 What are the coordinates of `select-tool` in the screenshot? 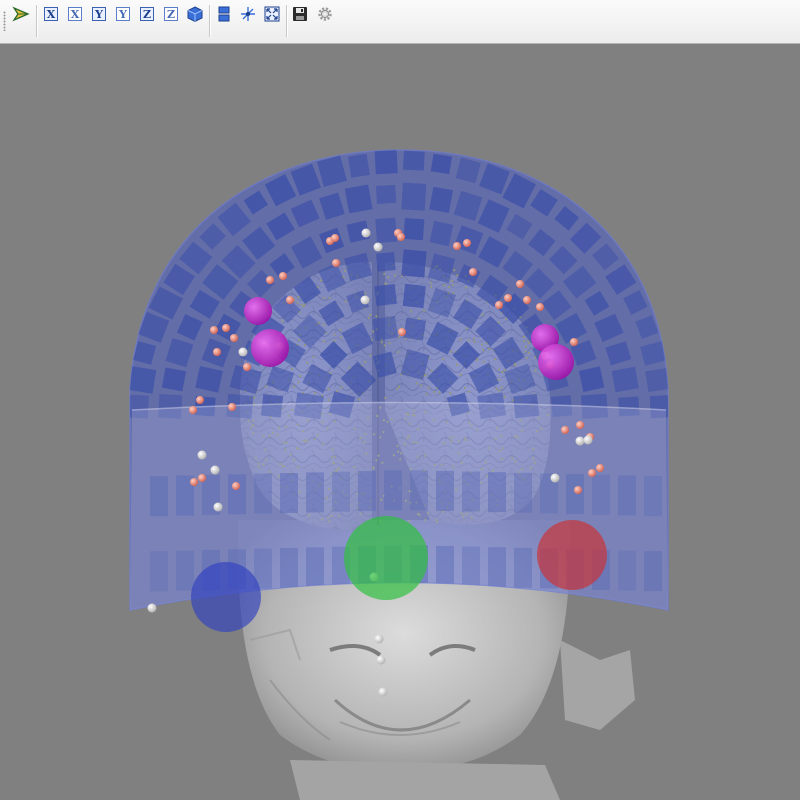 It's located at (21, 14).